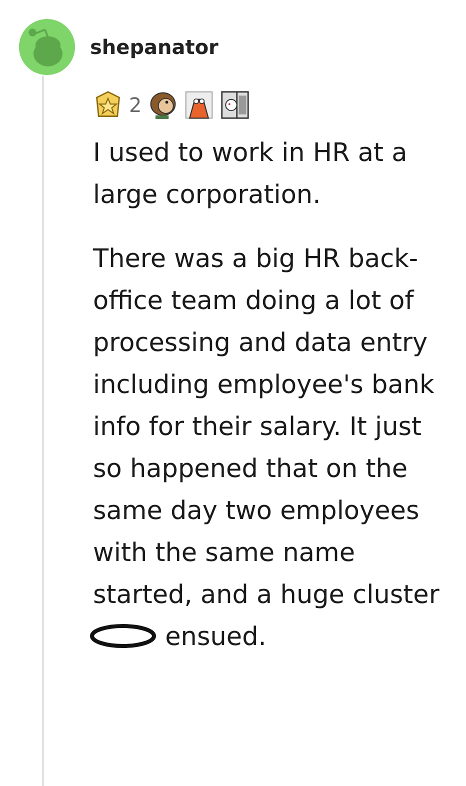 This screenshot has width=466, height=786. Describe the element at coordinates (47, 47) in the screenshot. I see `avatar-icon` at that location.